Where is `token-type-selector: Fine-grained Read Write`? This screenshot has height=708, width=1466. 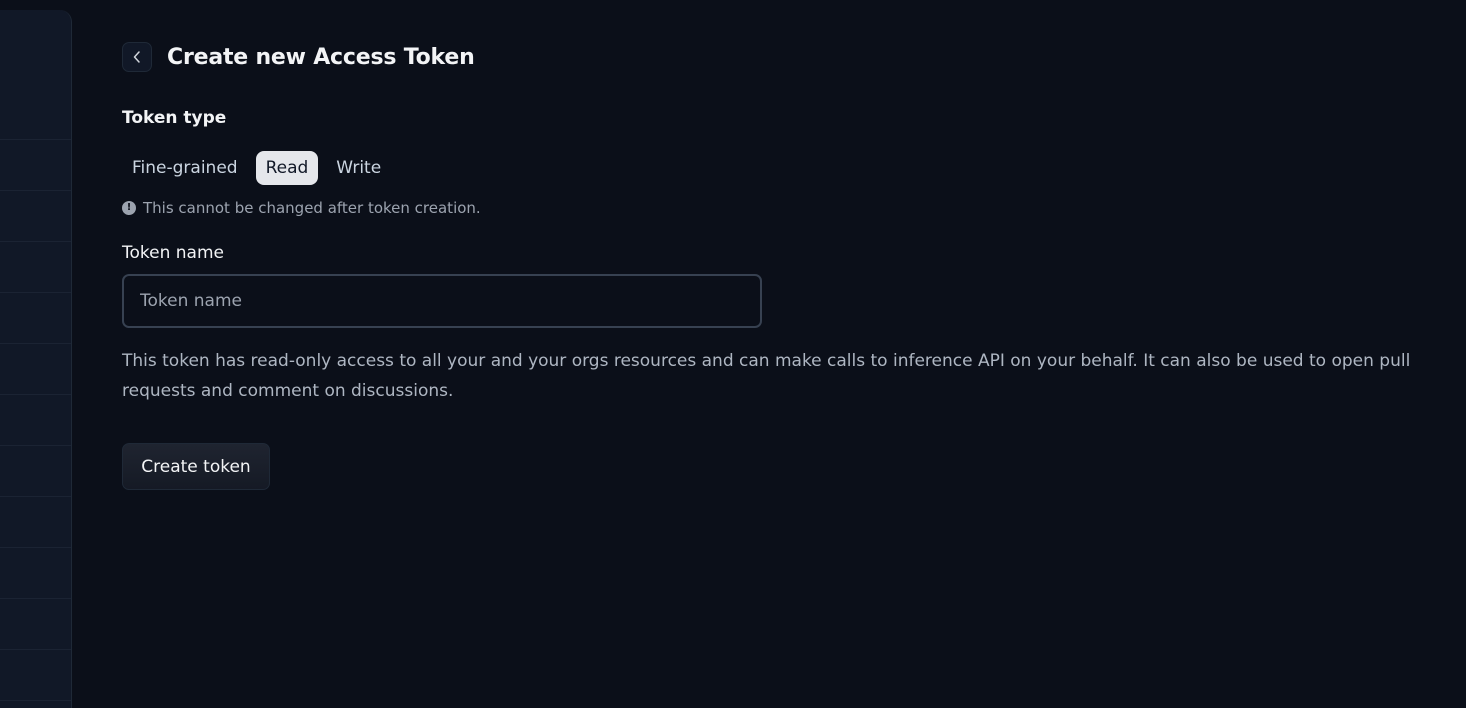 token-type-selector: Fine-grained Read Write is located at coordinates (256, 168).